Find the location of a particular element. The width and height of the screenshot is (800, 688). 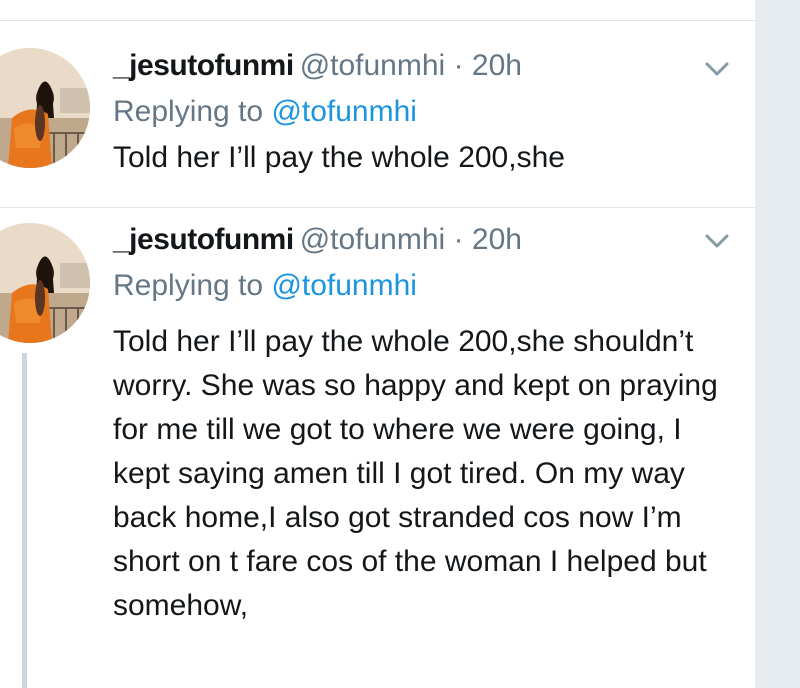

tweet-text: Told her I’ll pay the whole 200,she is located at coordinates (339, 157).